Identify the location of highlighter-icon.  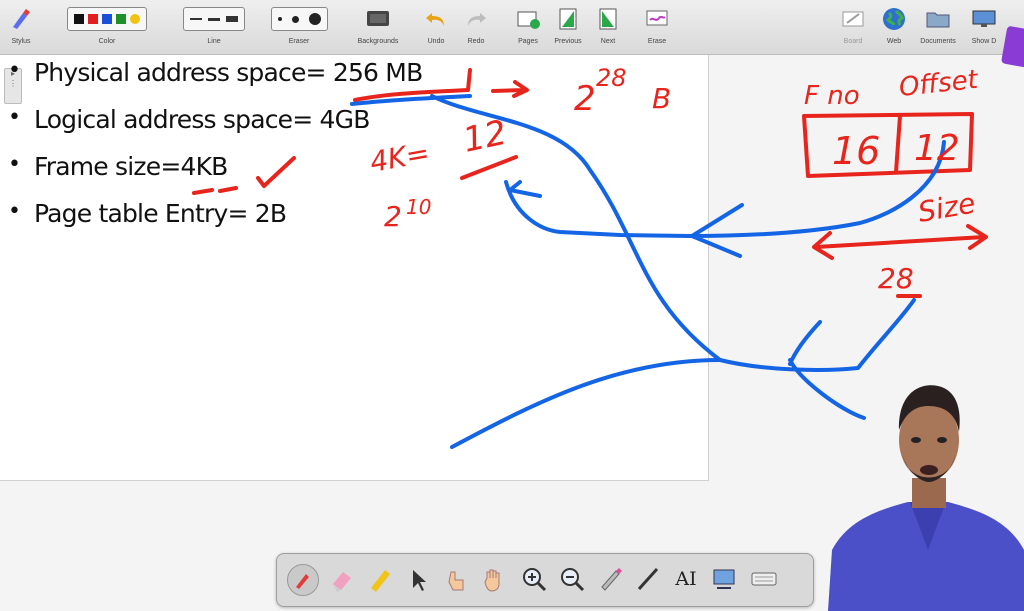
(380, 581).